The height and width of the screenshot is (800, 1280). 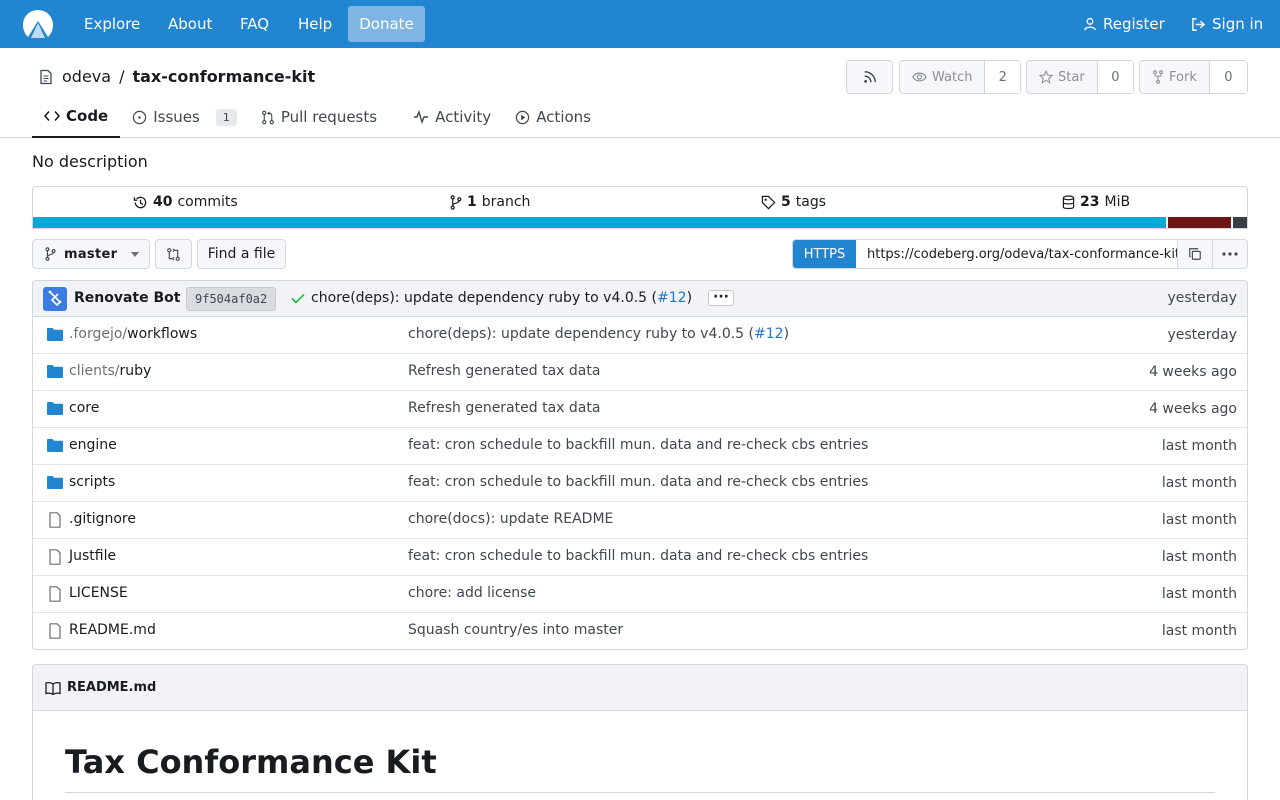 I want to click on star-button: Star, so click(x=1062, y=77).